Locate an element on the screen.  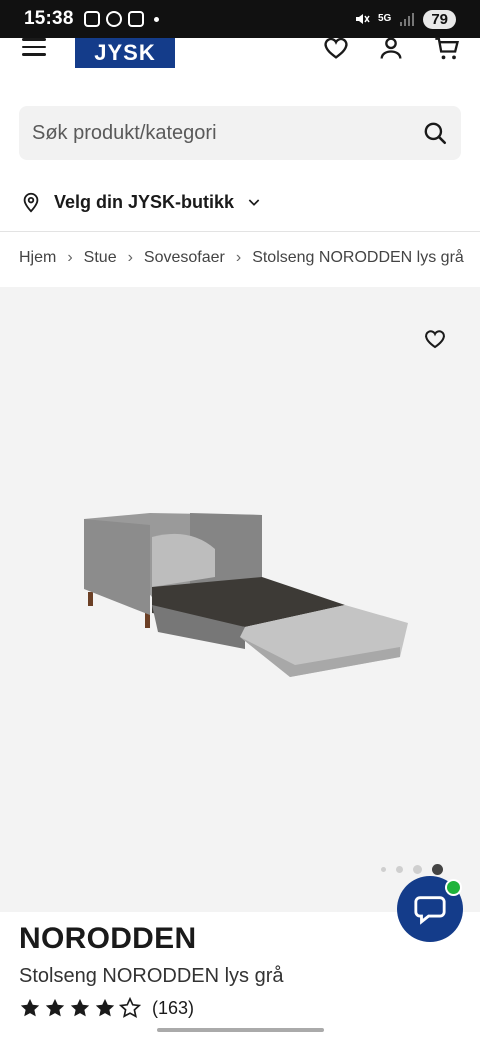
product-rating: (163) is located at coordinates (106, 1008).